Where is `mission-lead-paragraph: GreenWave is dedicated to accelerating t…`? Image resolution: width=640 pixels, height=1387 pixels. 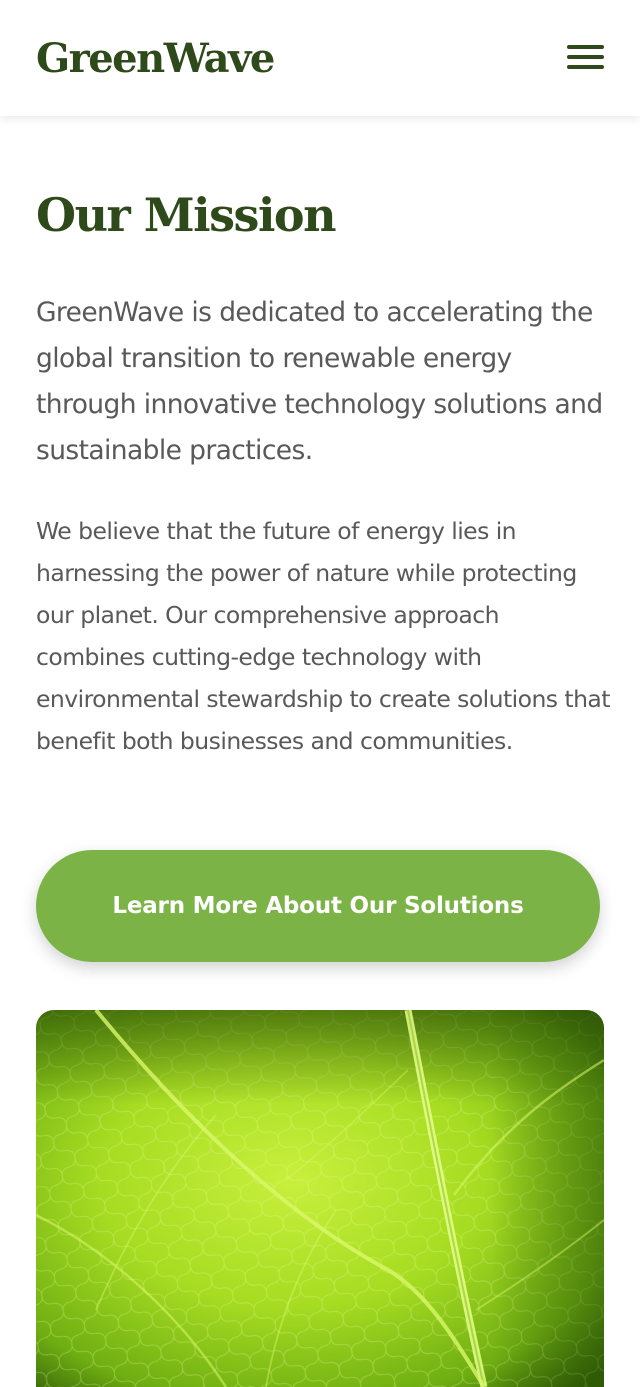
mission-lead-paragraph: GreenWave is dedicated to accelerating t… is located at coordinates (319, 381).